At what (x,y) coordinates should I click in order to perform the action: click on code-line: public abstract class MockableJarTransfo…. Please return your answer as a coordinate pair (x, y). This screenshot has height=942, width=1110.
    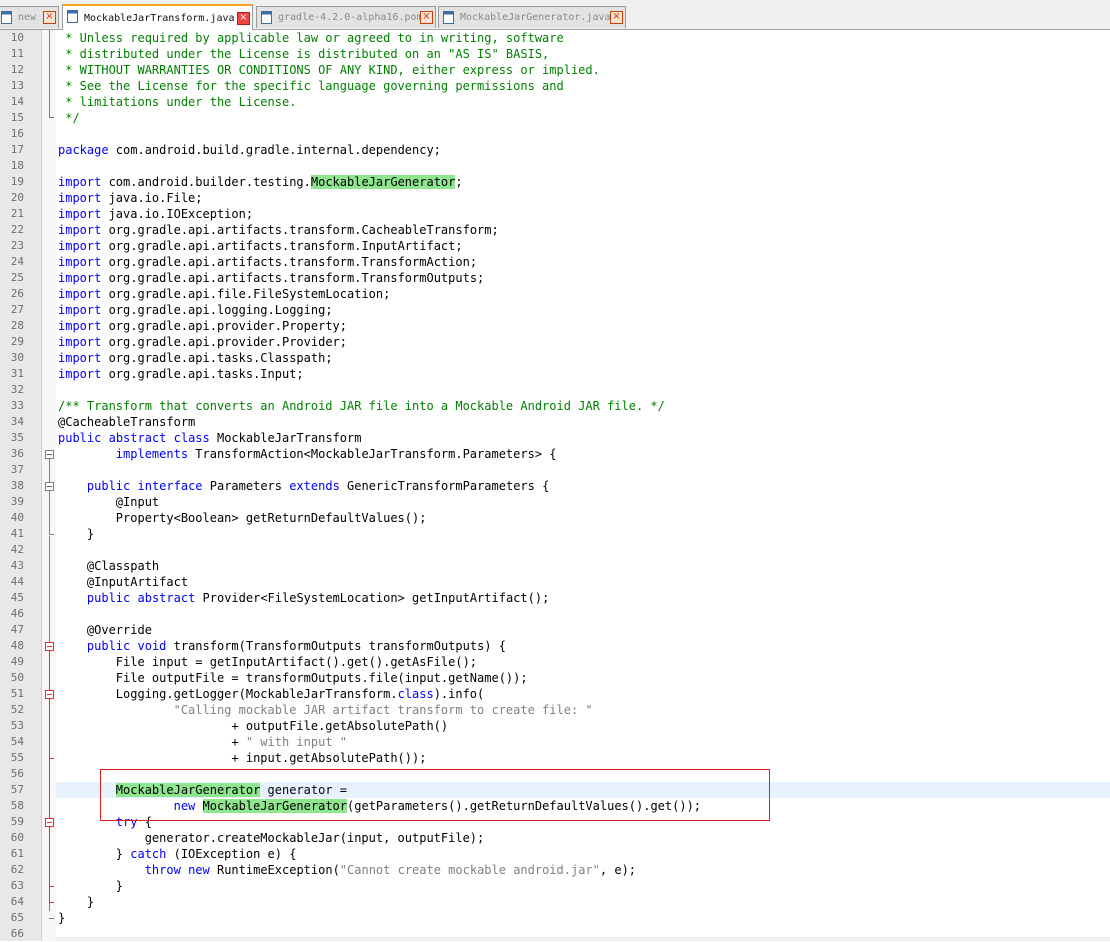
    Looking at the image, I should click on (209, 438).